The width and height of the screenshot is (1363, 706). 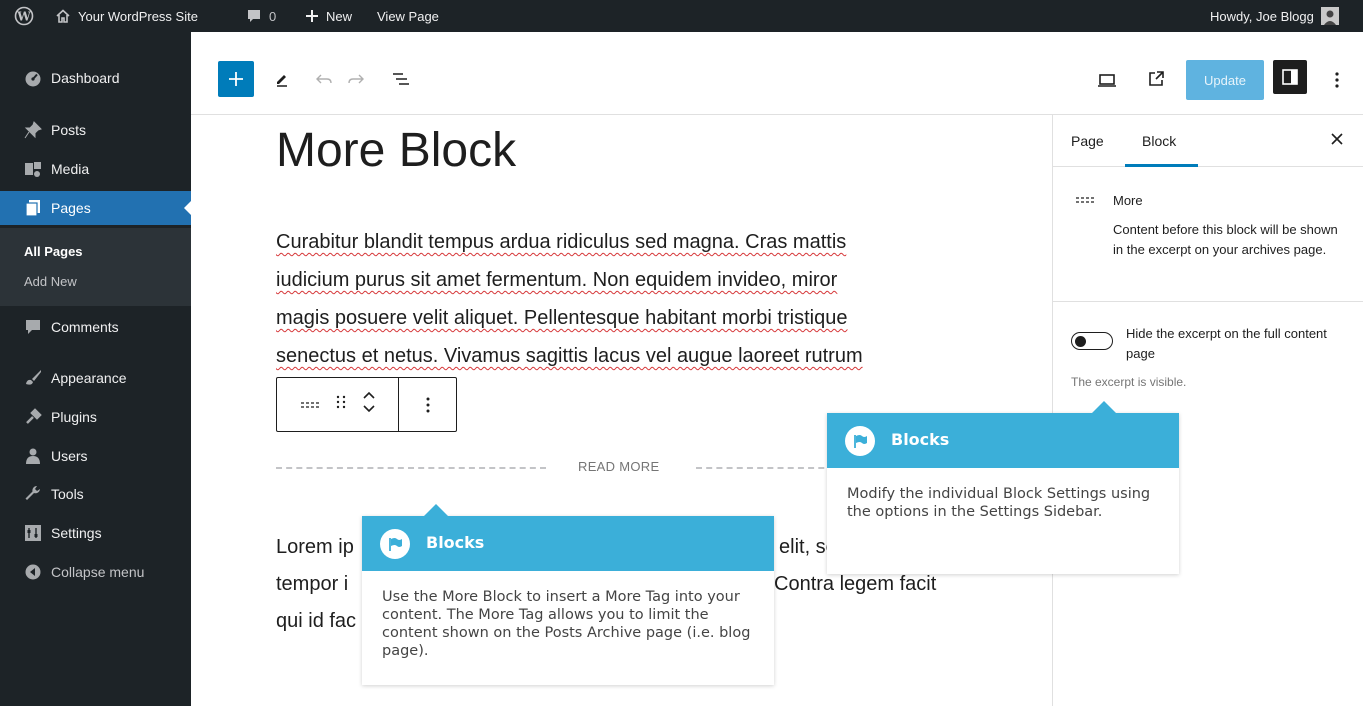 I want to click on new-content-link: New, so click(x=328, y=16).